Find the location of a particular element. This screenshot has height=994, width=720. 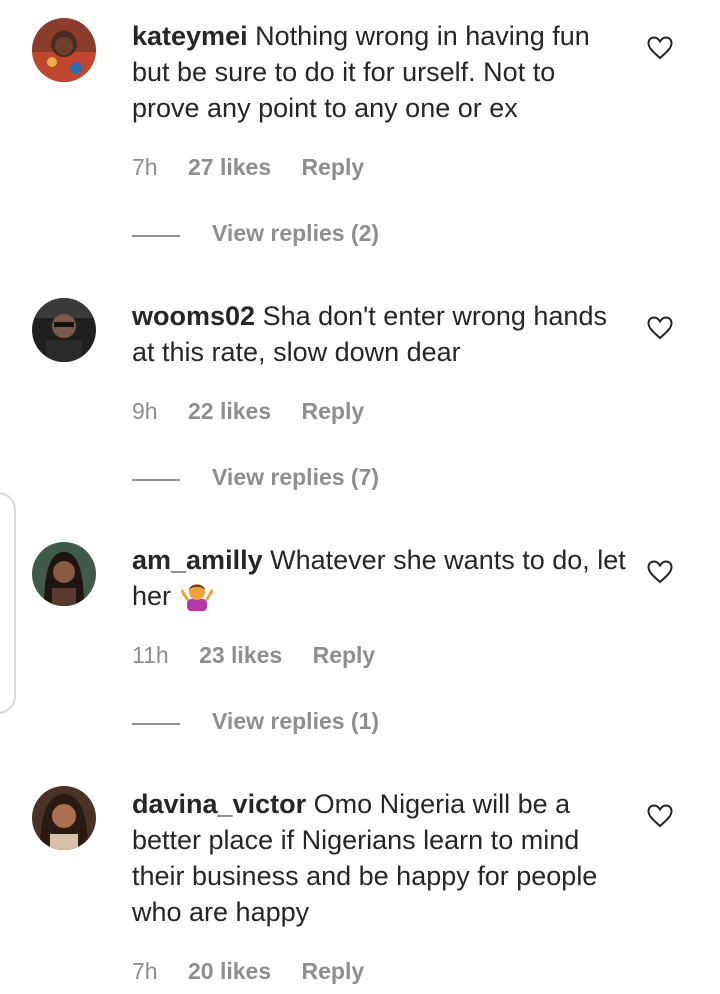

side-panel-edge is located at coordinates (8, 603).